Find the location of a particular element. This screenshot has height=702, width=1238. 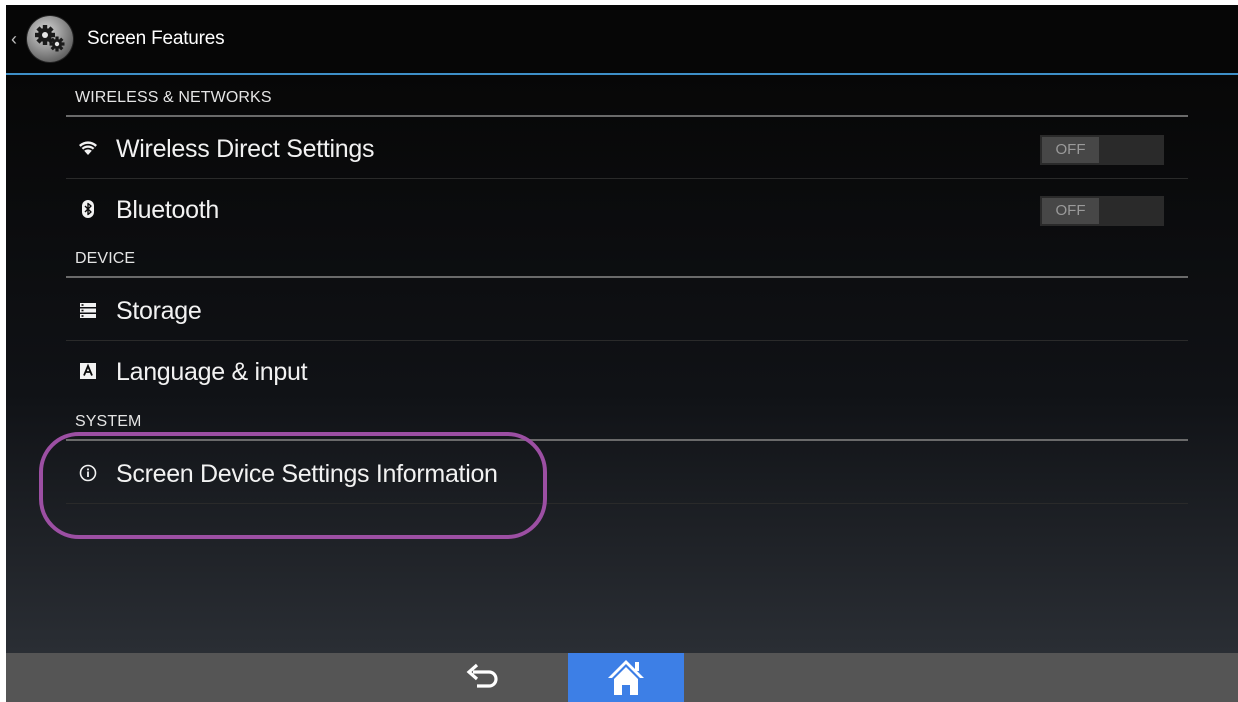

info-icon is located at coordinates (88, 473).